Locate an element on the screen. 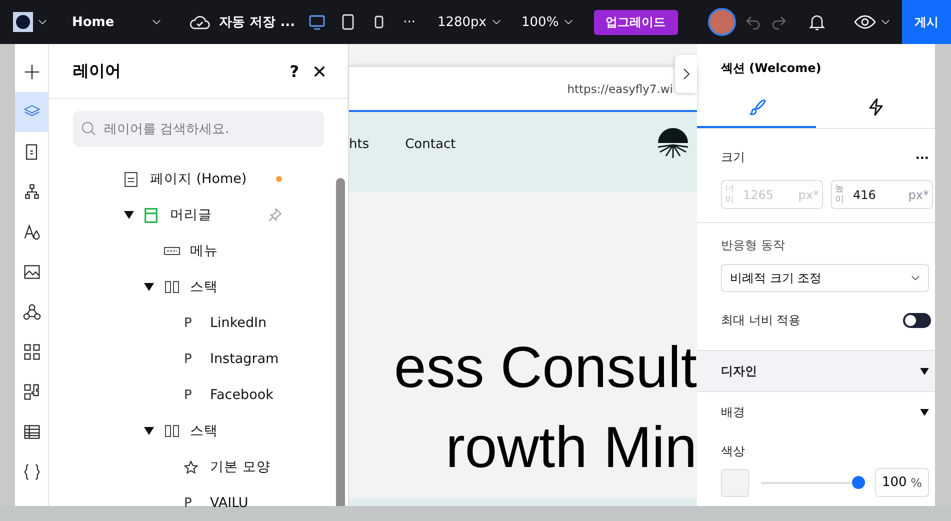 The height and width of the screenshot is (521, 951). scrollbar-thumb is located at coordinates (340, 342).